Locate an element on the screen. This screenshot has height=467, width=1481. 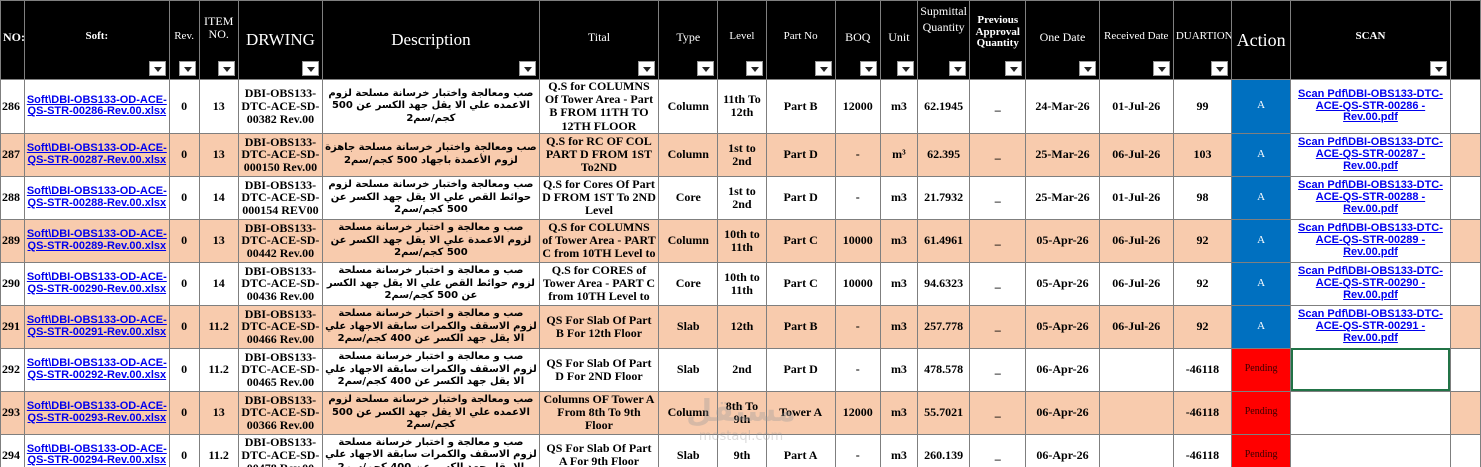
cell-submitted-quantity: 260.139 is located at coordinates (943, 450).